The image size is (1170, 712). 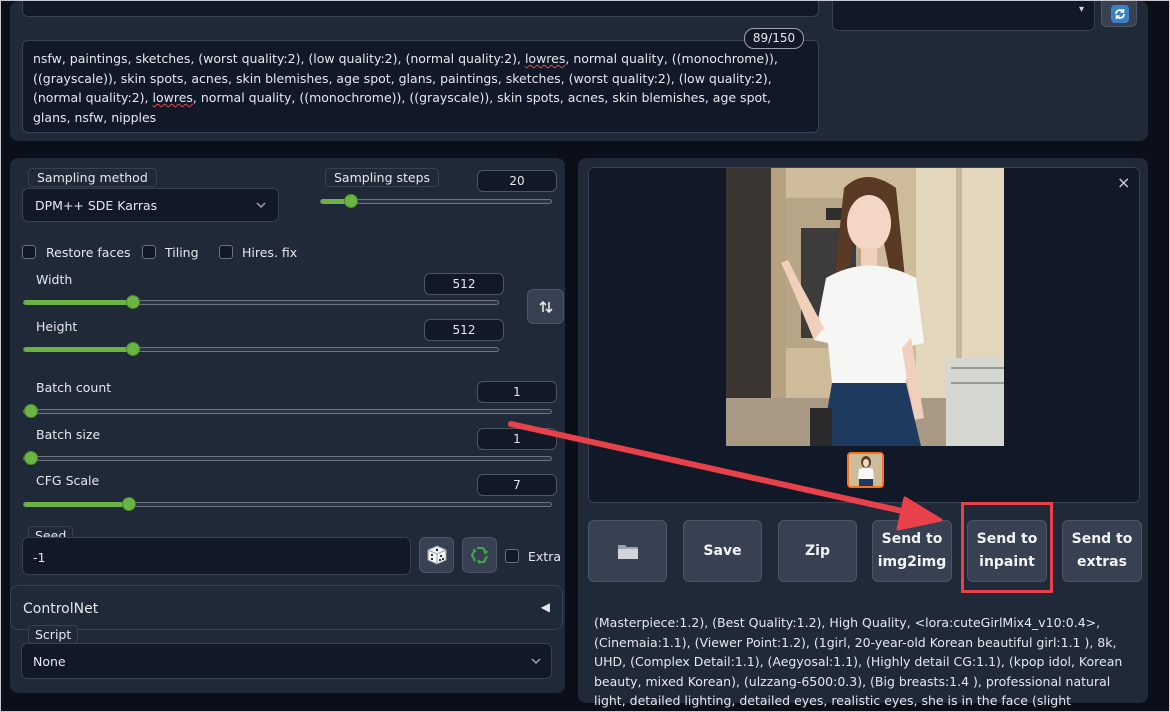 What do you see at coordinates (53, 634) in the screenshot?
I see `script-label: Script` at bounding box center [53, 634].